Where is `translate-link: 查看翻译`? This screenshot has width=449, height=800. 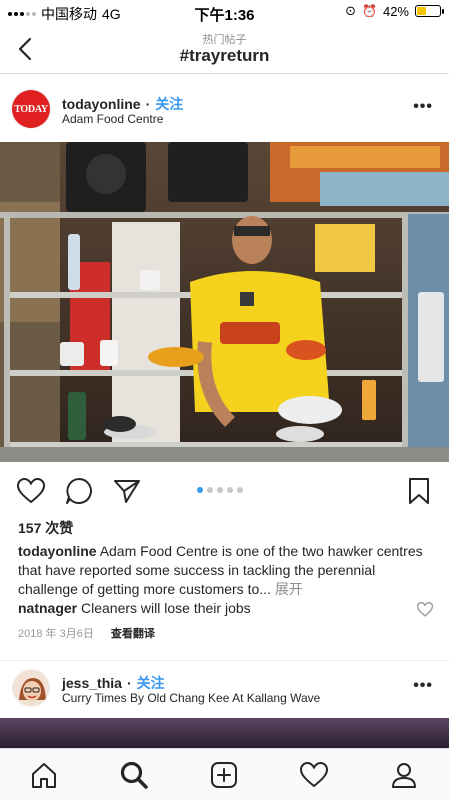
translate-link: 查看翻译 is located at coordinates (133, 634).